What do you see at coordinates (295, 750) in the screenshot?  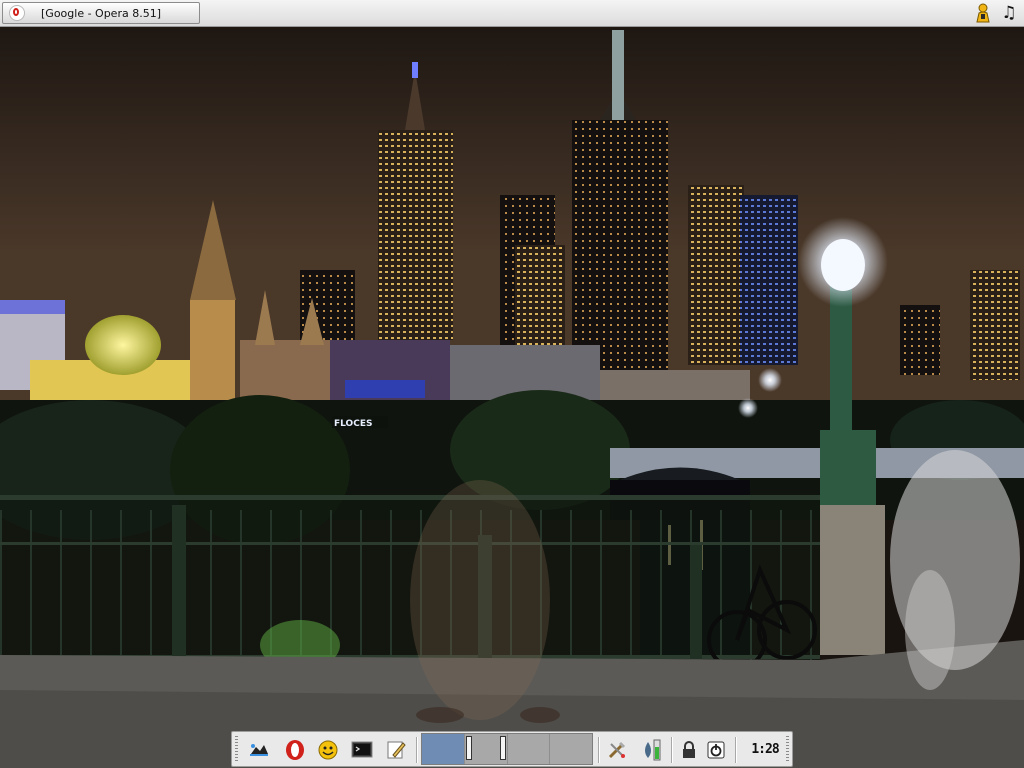 I see `opera-icon` at bounding box center [295, 750].